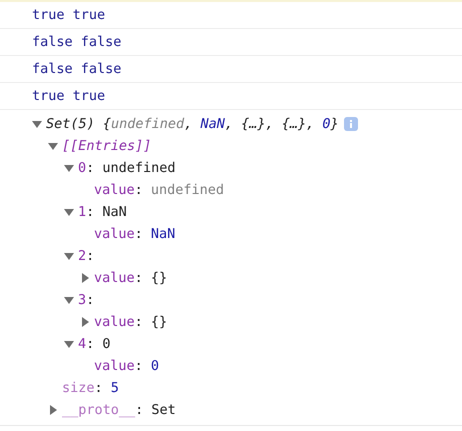  Describe the element at coordinates (192, 124) in the screenshot. I see `object-summary: Set(5) {undefined, NaN, {…}, {…}, 0}` at that location.